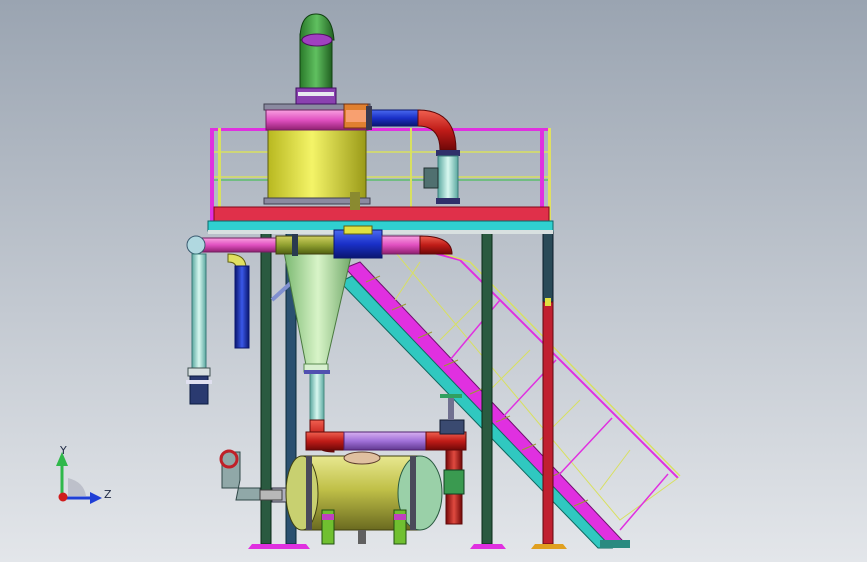 The width and height of the screenshot is (867, 562). I want to click on column-right-b-bottom, so click(548, 423).